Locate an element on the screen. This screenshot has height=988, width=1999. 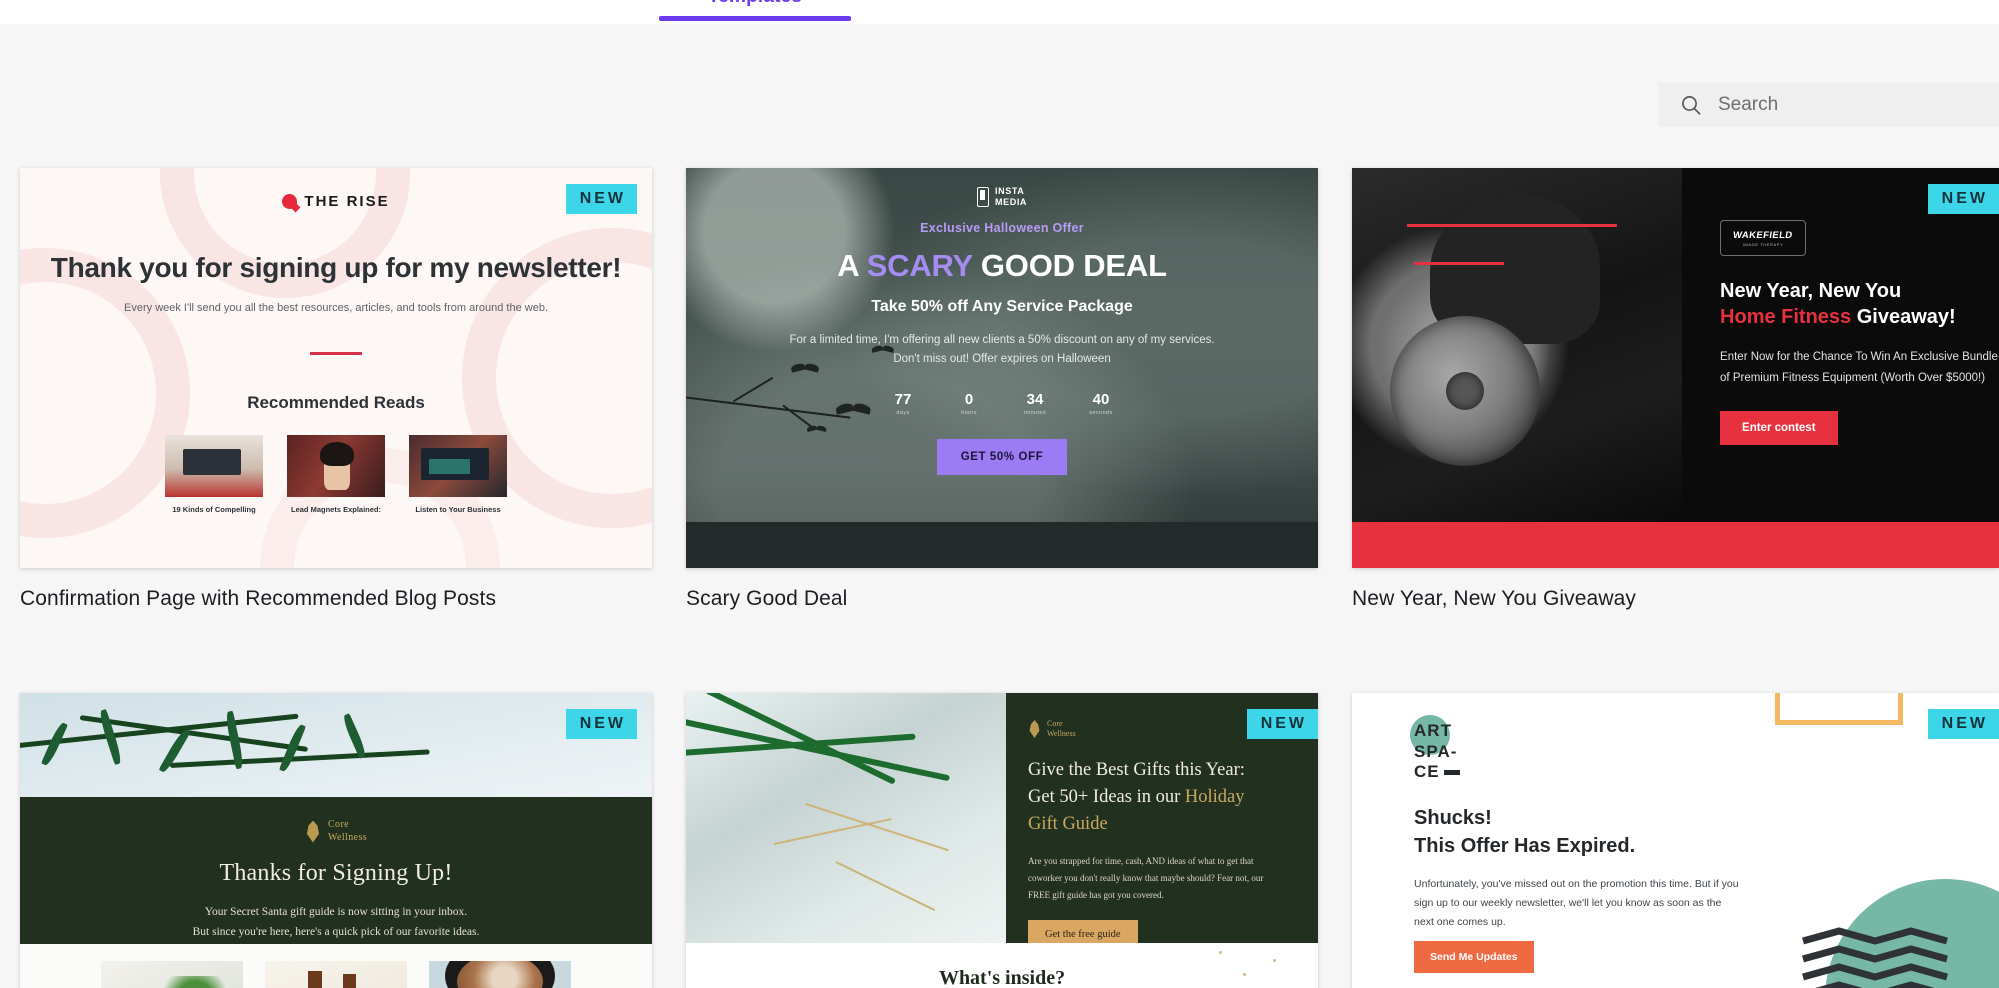
countdown-timer: 77 days 0 hours 34 minutes 40 seconds is located at coordinates (1002, 403).